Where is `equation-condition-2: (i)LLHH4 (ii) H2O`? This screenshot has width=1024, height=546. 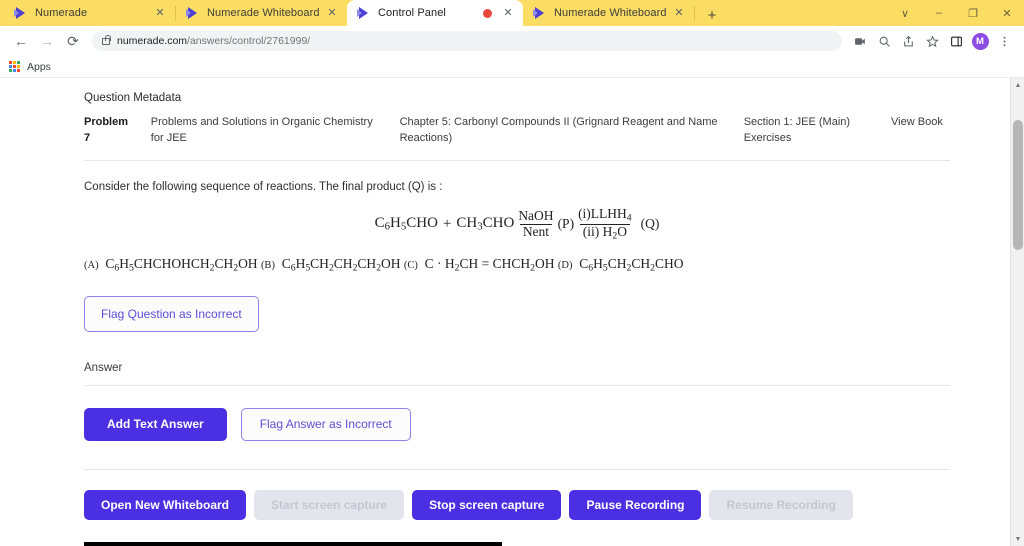 equation-condition-2: (i)LLHH4 (ii) H2O is located at coordinates (605, 224).